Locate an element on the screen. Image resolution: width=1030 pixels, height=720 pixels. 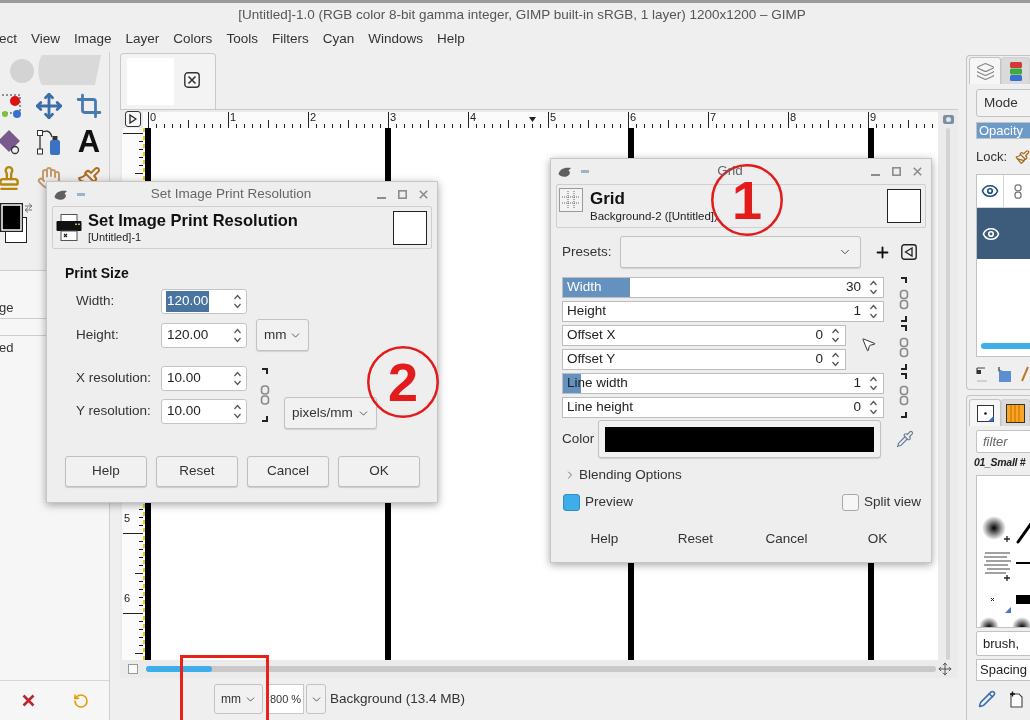
checkbox-label: Split view is located at coordinates (892, 502).